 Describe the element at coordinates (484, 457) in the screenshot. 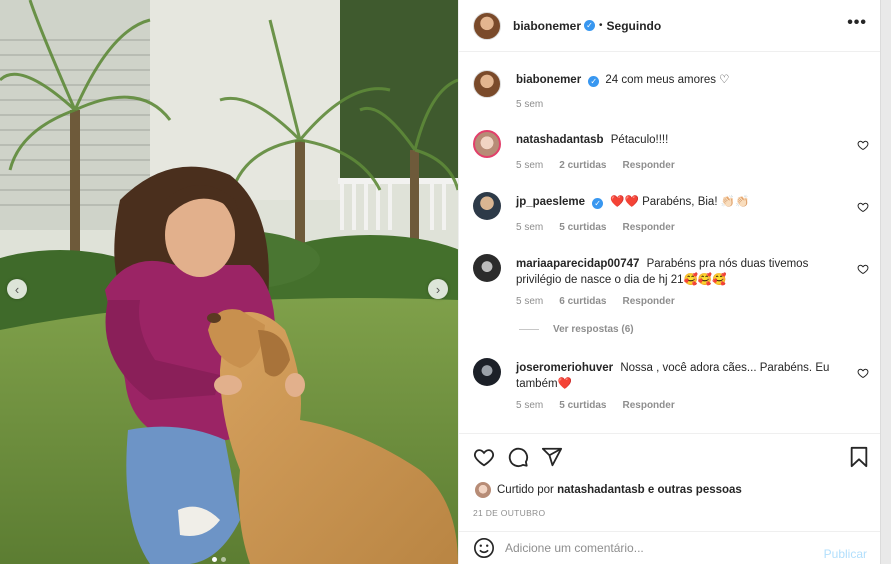

I see `heart-icon` at that location.